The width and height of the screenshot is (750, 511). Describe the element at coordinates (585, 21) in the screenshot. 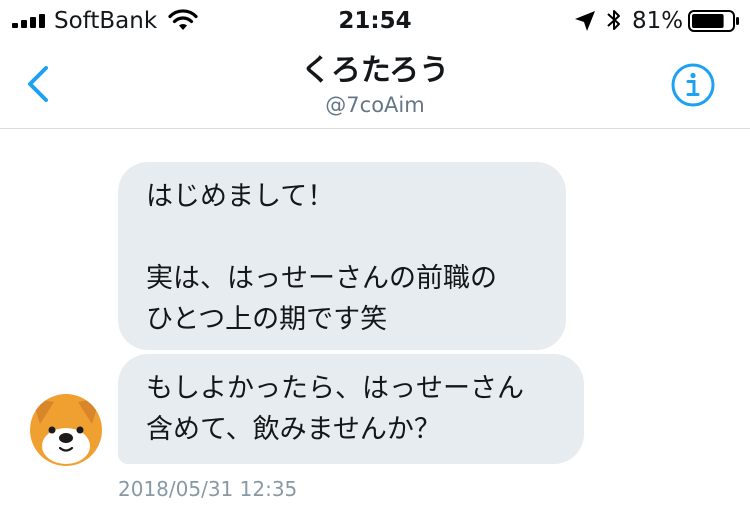

I see `location-arrow-icon` at that location.